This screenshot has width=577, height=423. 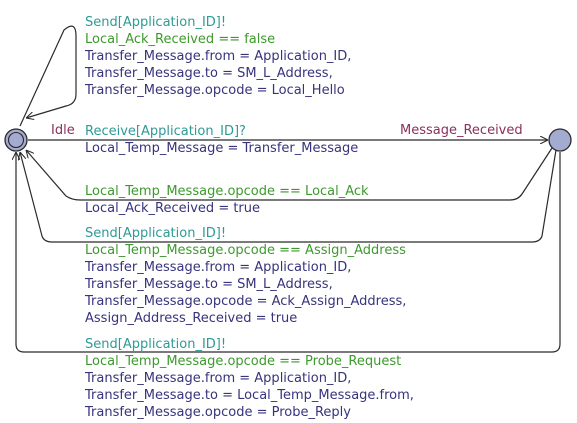 What do you see at coordinates (16, 140) in the screenshot?
I see `location-idle` at bounding box center [16, 140].